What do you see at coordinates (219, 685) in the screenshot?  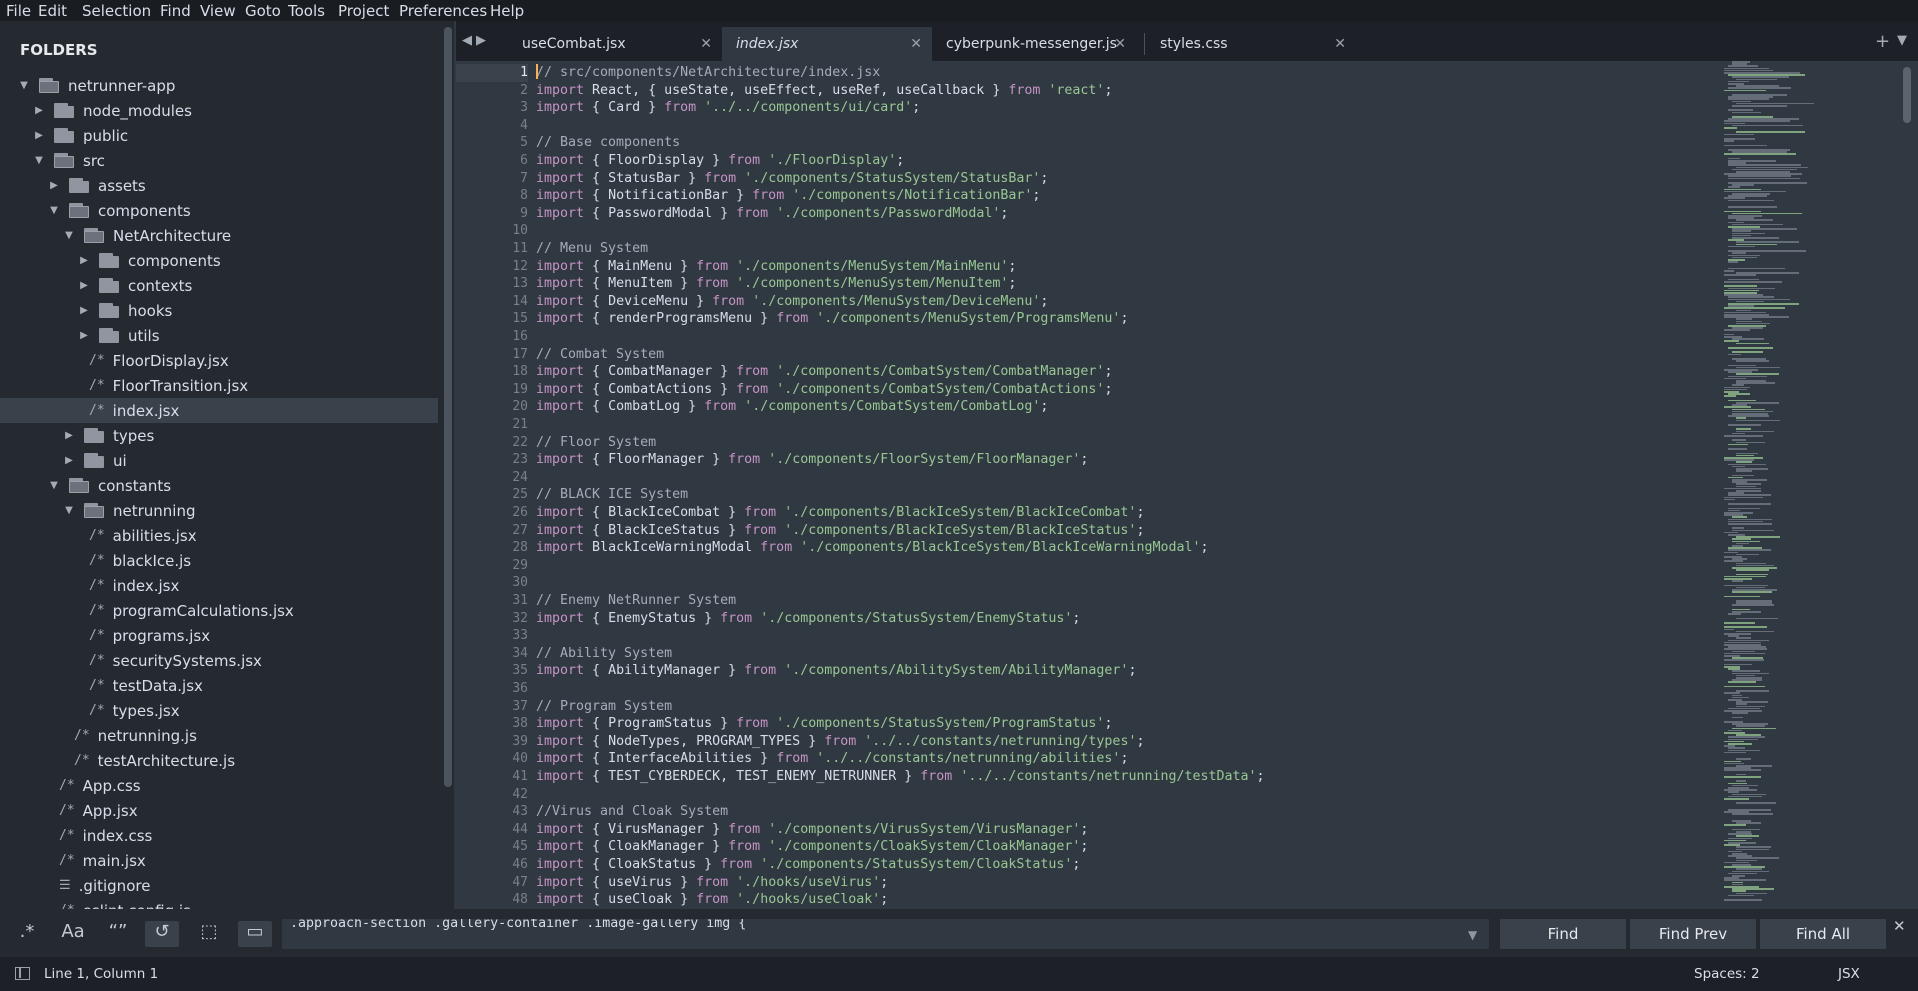 I see `tree-file: /* testData.jsx` at bounding box center [219, 685].